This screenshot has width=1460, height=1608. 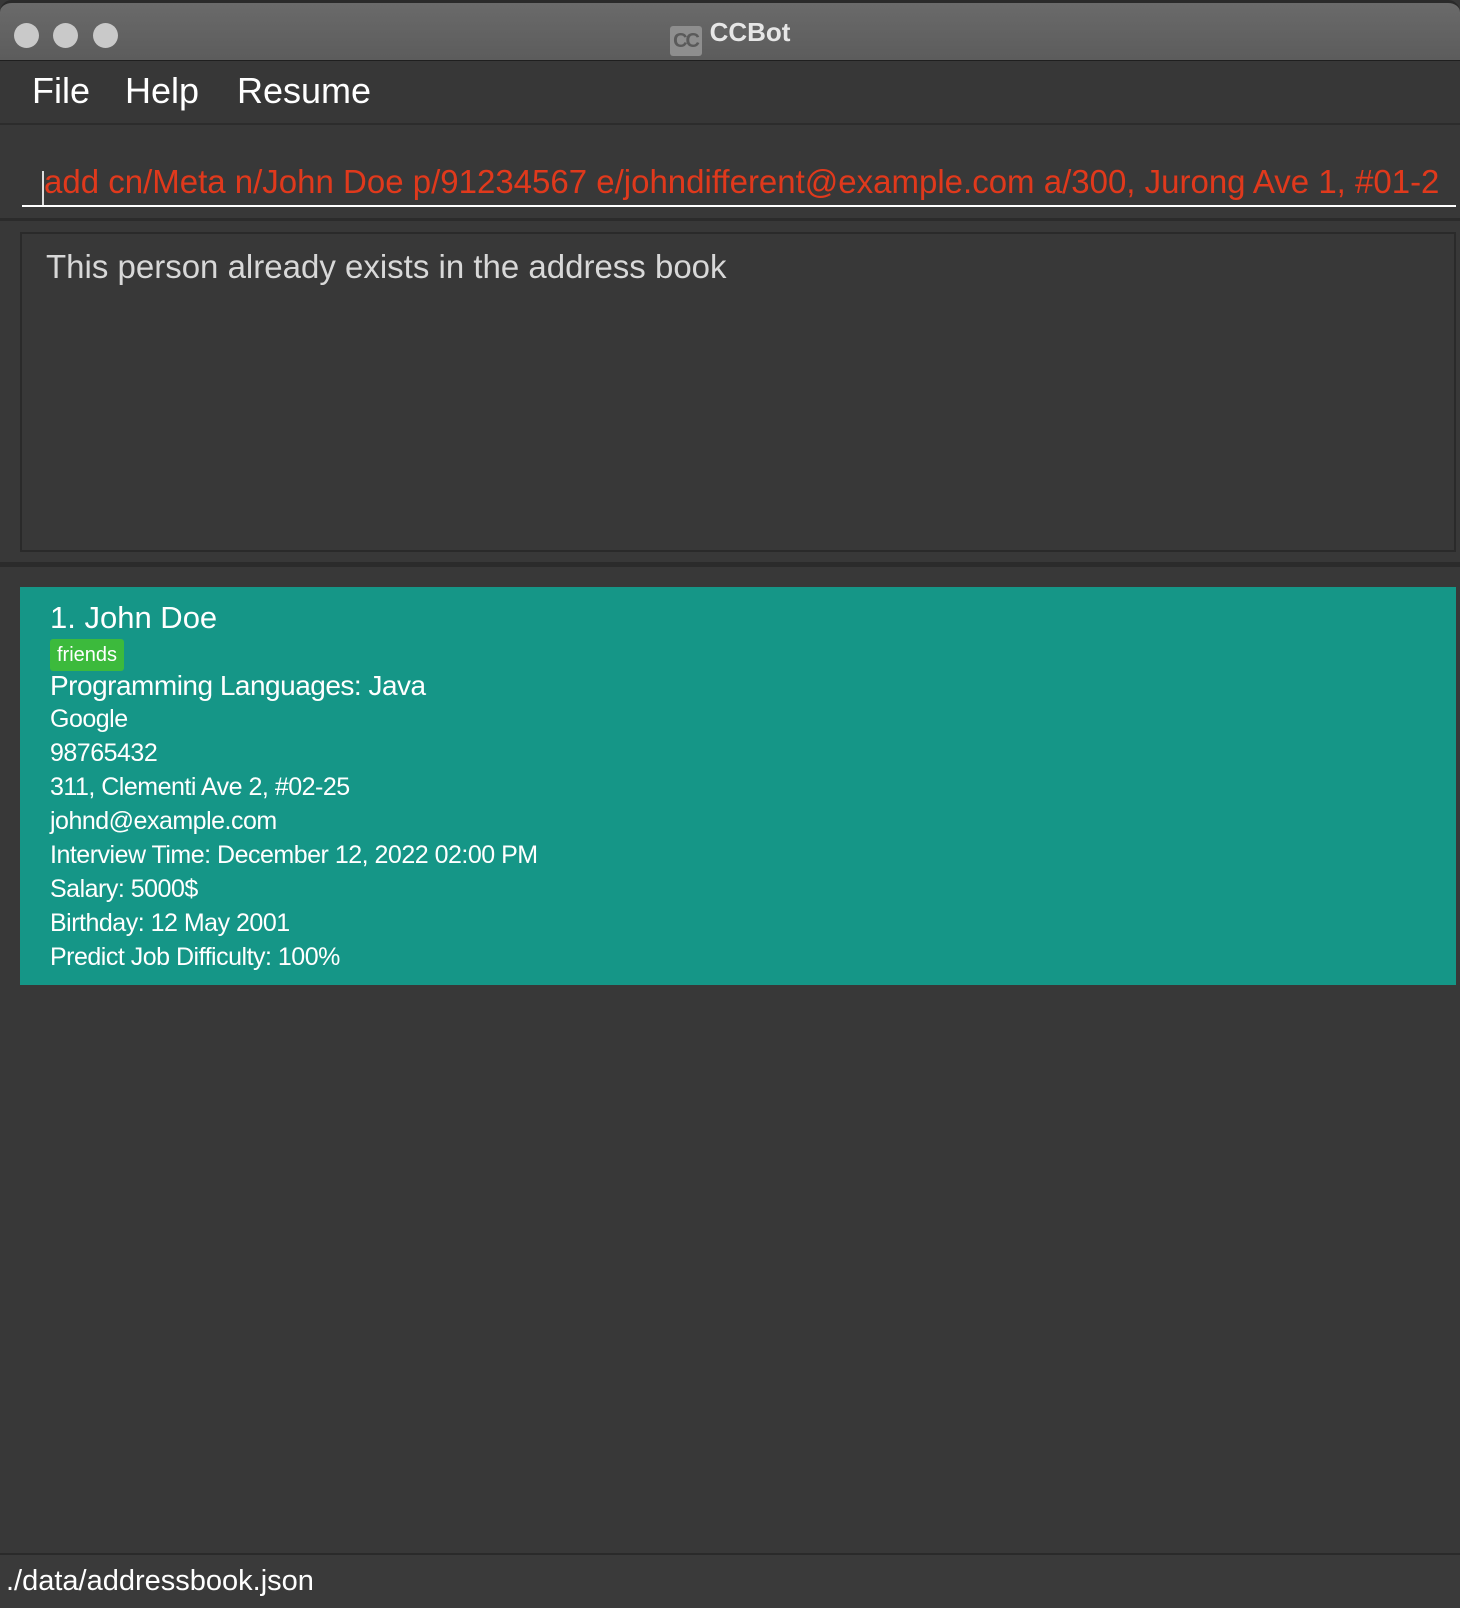 I want to click on person-email: johnd@example.com, so click(x=163, y=821).